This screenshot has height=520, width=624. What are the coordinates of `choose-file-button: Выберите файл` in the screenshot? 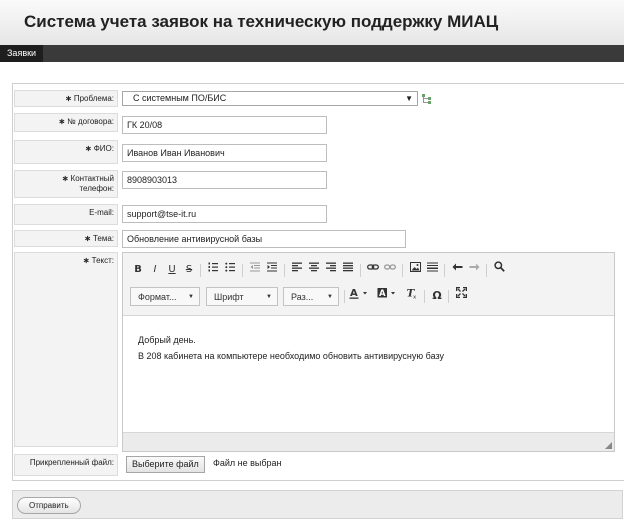 It's located at (165, 464).